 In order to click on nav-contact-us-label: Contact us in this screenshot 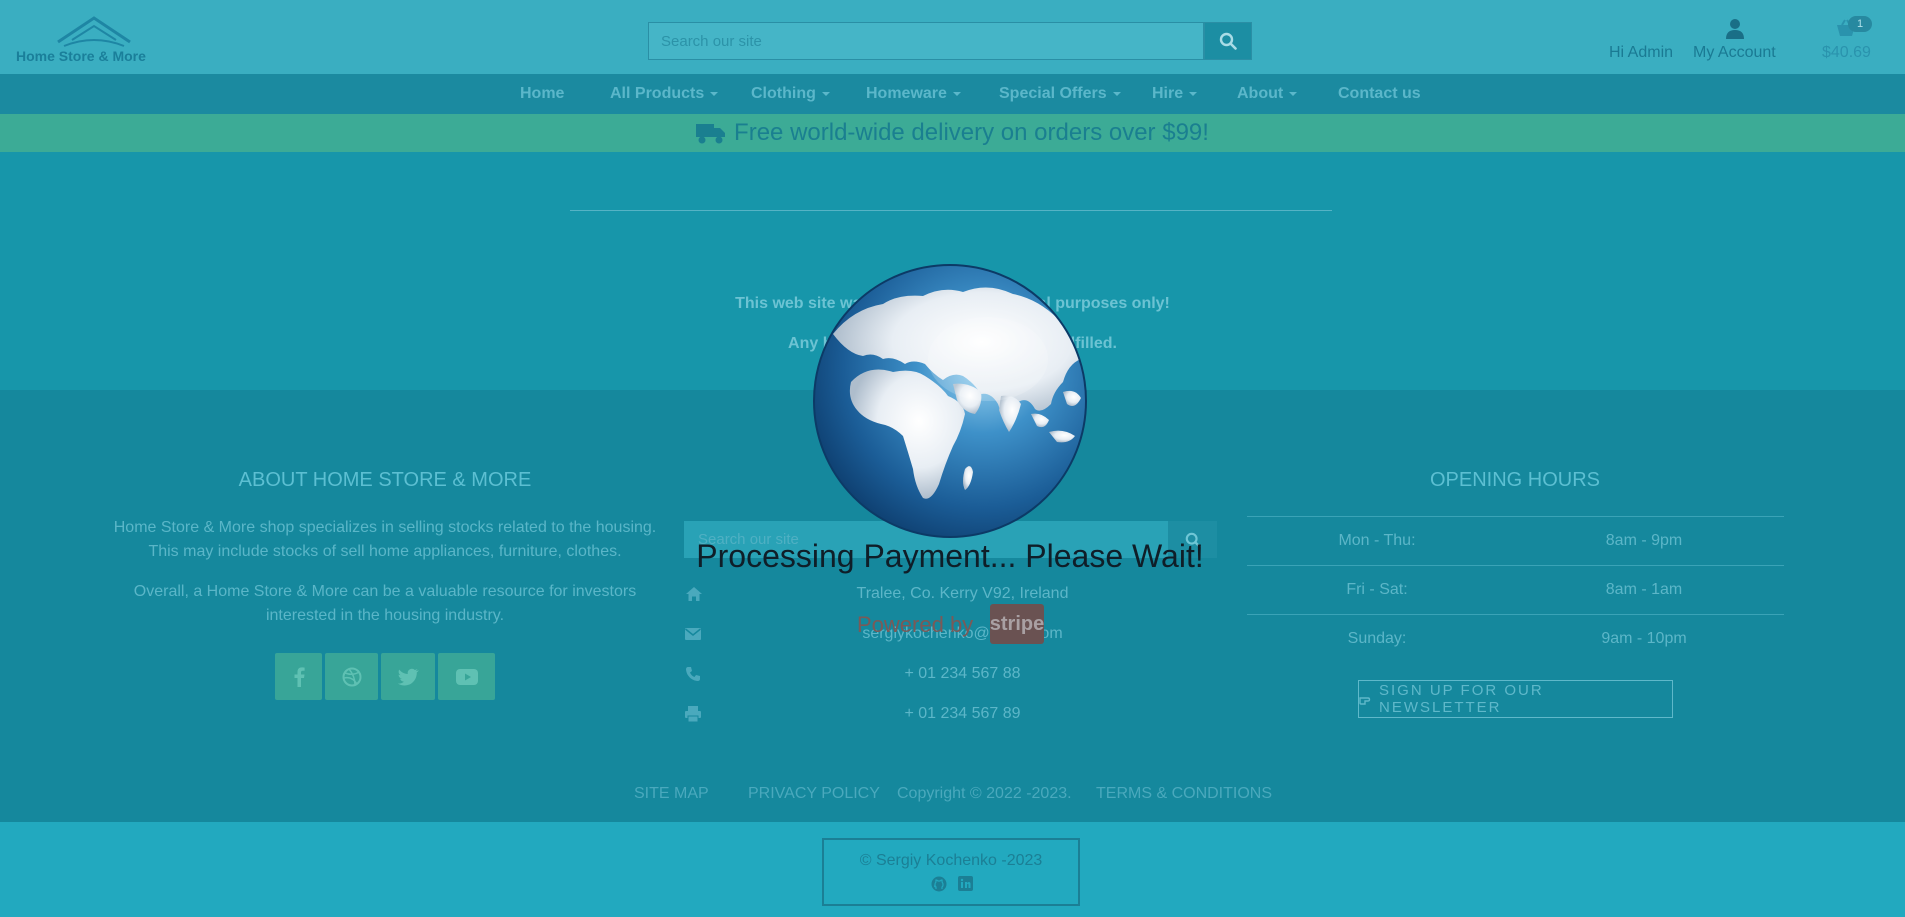, I will do `click(1379, 93)`.